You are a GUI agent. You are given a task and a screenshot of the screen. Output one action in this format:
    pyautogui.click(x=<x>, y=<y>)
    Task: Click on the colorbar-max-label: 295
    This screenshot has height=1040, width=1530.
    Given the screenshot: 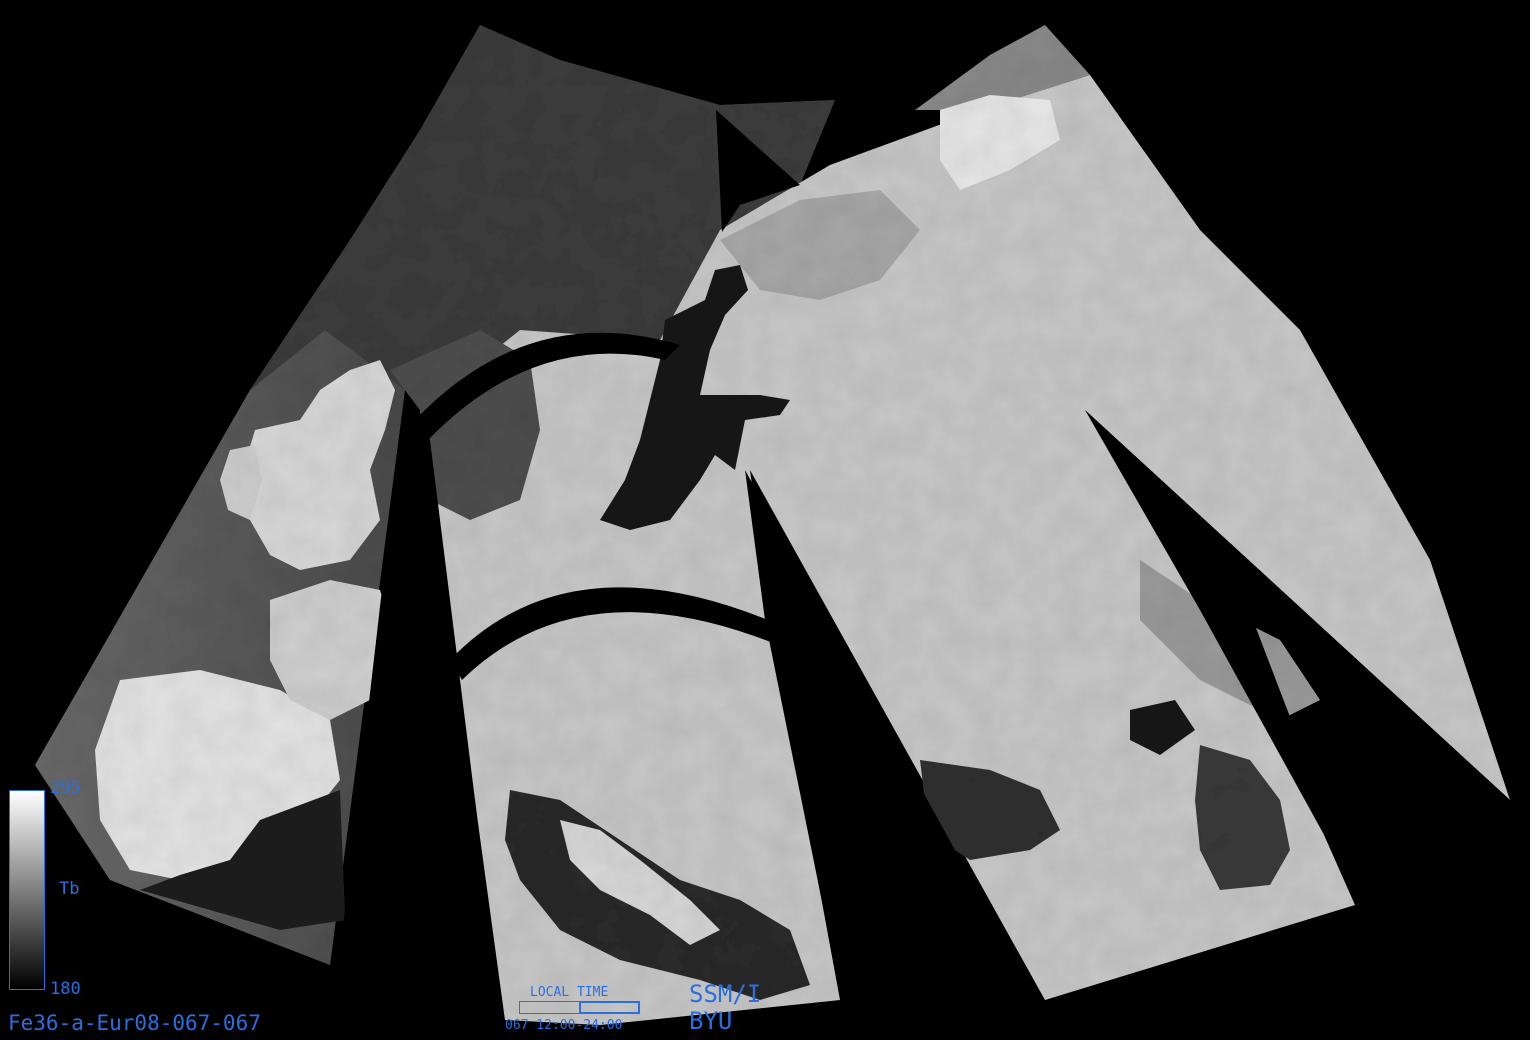 What is the action you would take?
    pyautogui.click(x=65, y=788)
    